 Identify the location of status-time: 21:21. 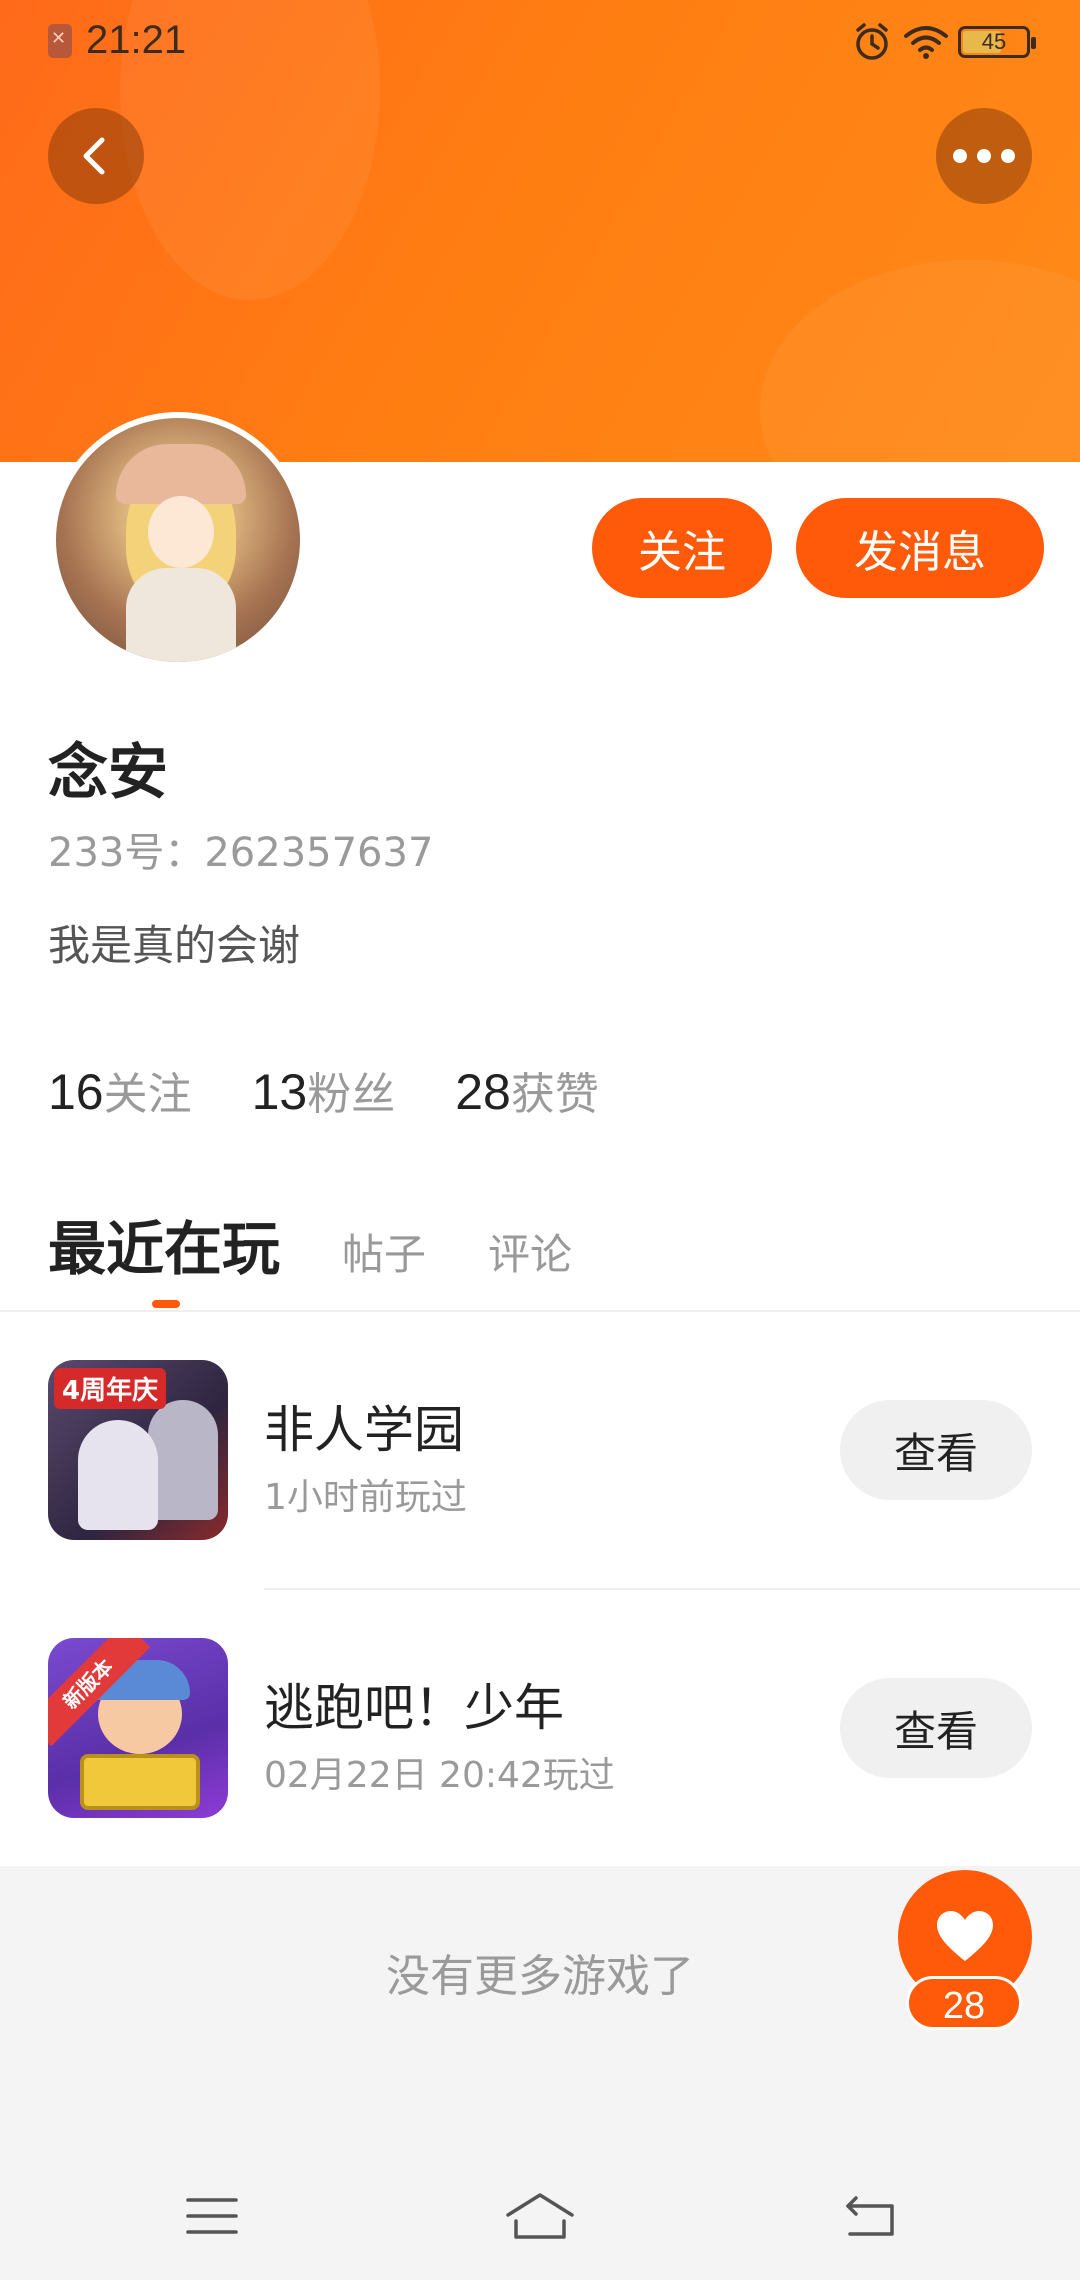
(136, 40).